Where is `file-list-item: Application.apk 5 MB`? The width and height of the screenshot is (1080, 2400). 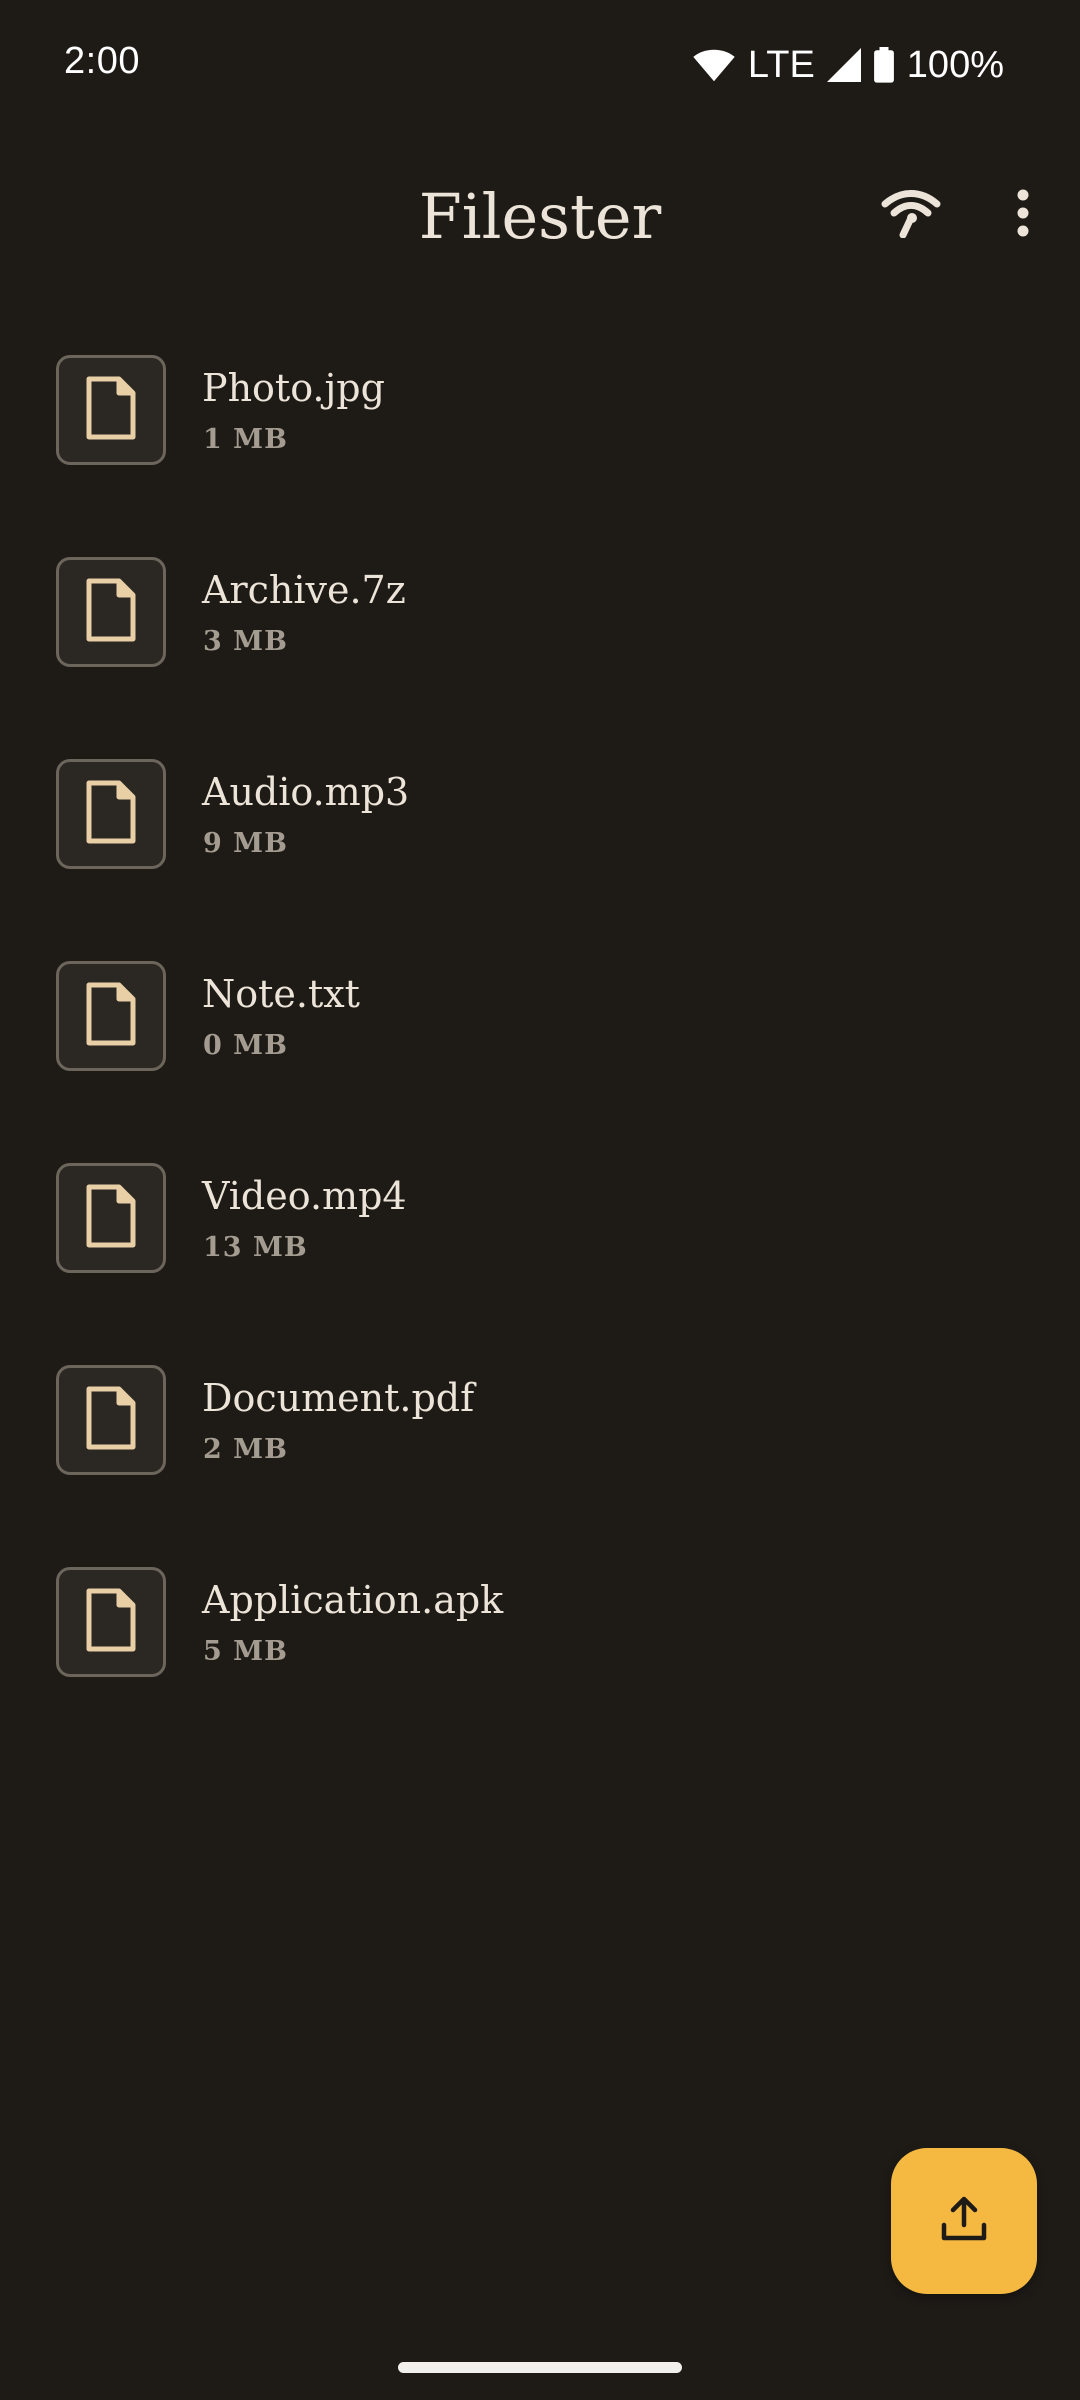
file-list-item: Application.apk 5 MB is located at coordinates (540, 1643).